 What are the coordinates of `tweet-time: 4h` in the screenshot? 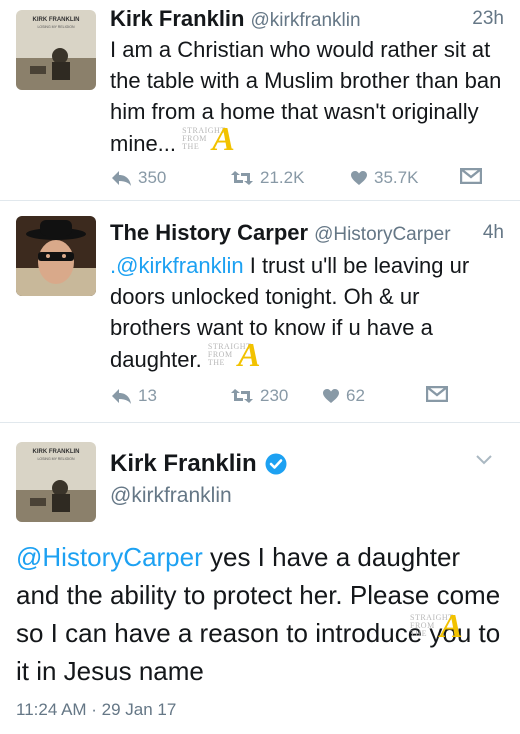 It's located at (493, 233).